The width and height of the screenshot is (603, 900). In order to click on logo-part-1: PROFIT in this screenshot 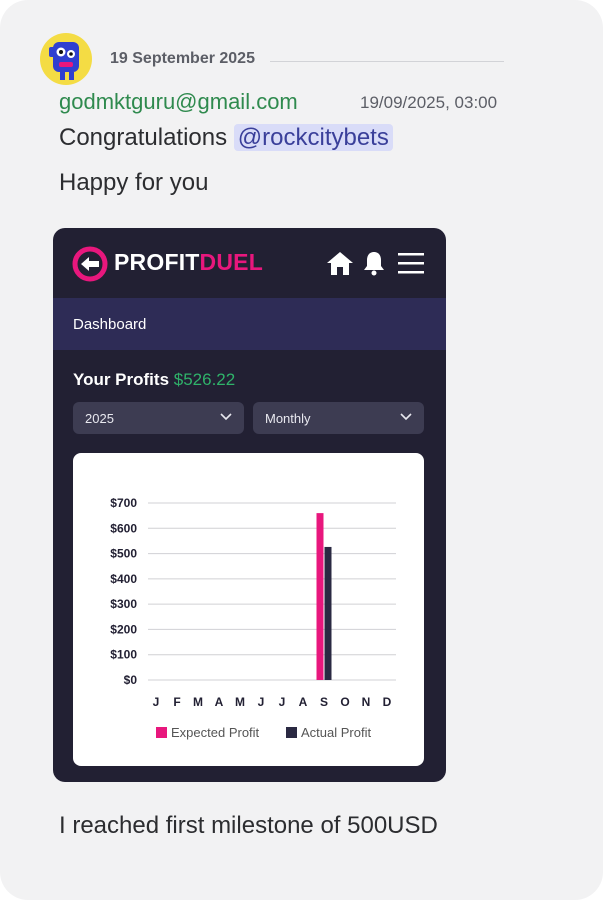, I will do `click(157, 262)`.